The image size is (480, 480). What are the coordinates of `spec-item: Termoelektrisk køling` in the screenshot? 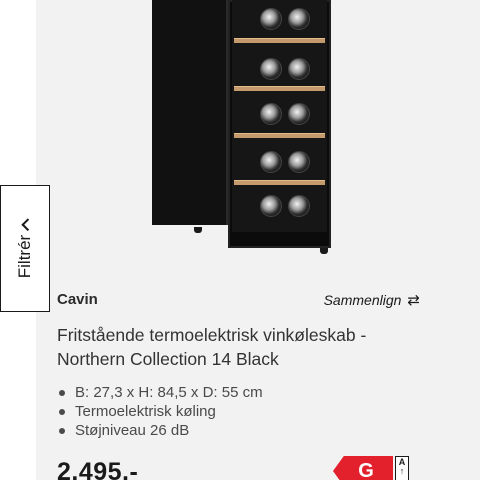 It's located at (160, 411).